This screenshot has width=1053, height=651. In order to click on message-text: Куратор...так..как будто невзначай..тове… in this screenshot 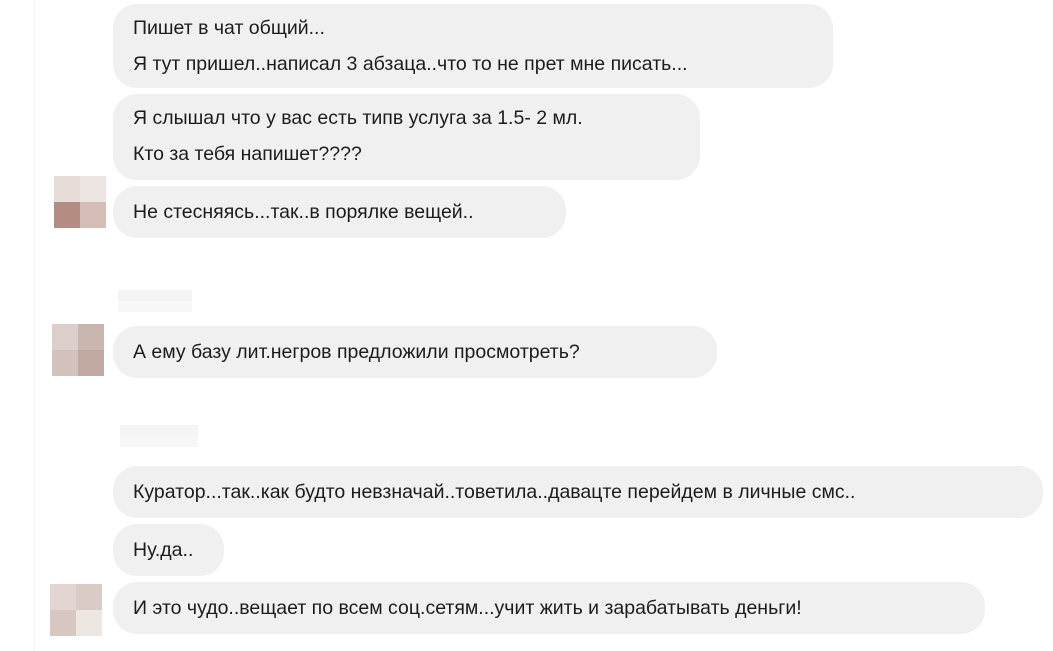, I will do `click(494, 492)`.